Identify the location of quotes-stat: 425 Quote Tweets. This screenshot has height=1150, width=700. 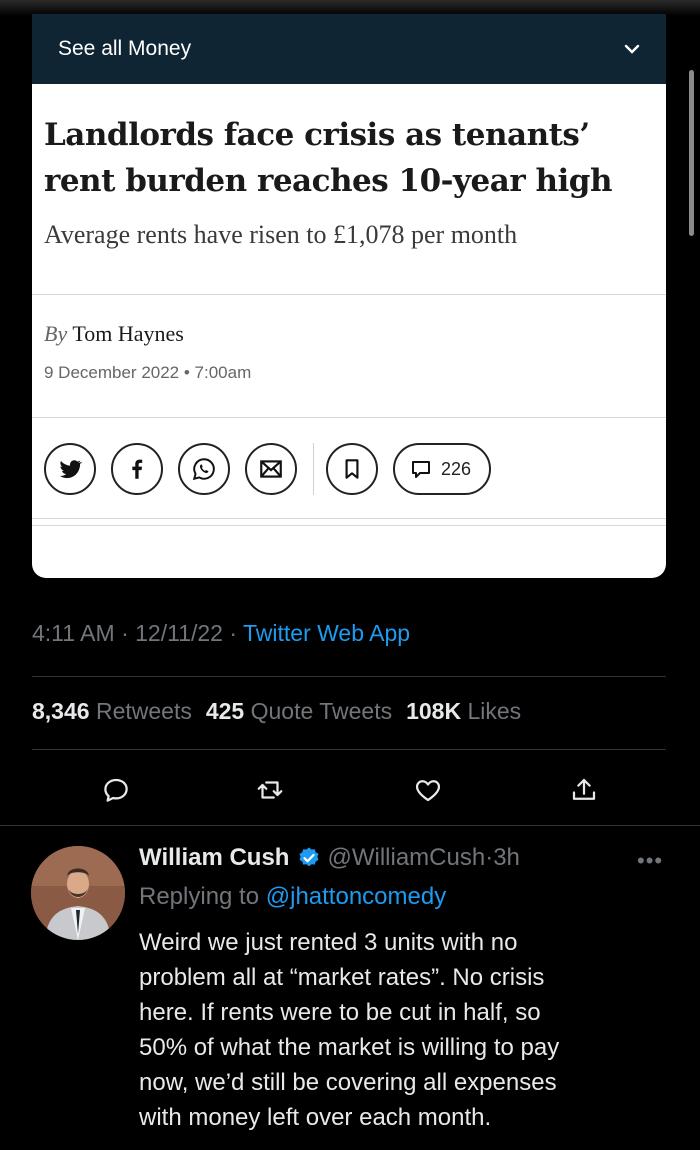
(299, 711).